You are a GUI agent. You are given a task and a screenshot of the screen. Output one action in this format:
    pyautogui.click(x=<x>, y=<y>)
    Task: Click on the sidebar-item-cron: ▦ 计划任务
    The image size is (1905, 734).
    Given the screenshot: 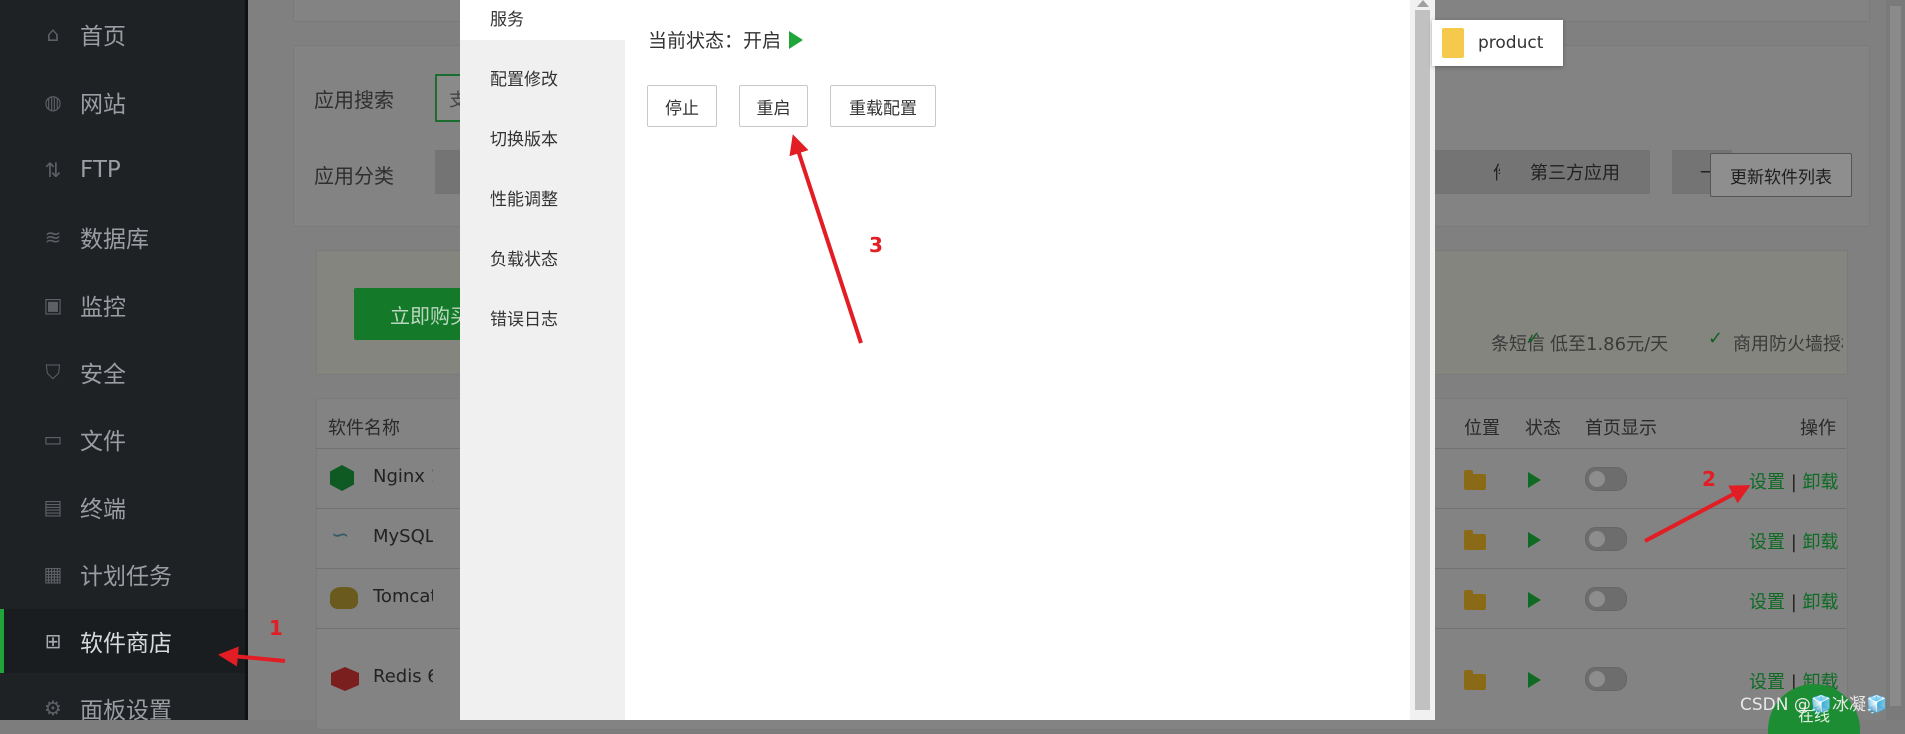 What is the action you would take?
    pyautogui.click(x=122, y=574)
    